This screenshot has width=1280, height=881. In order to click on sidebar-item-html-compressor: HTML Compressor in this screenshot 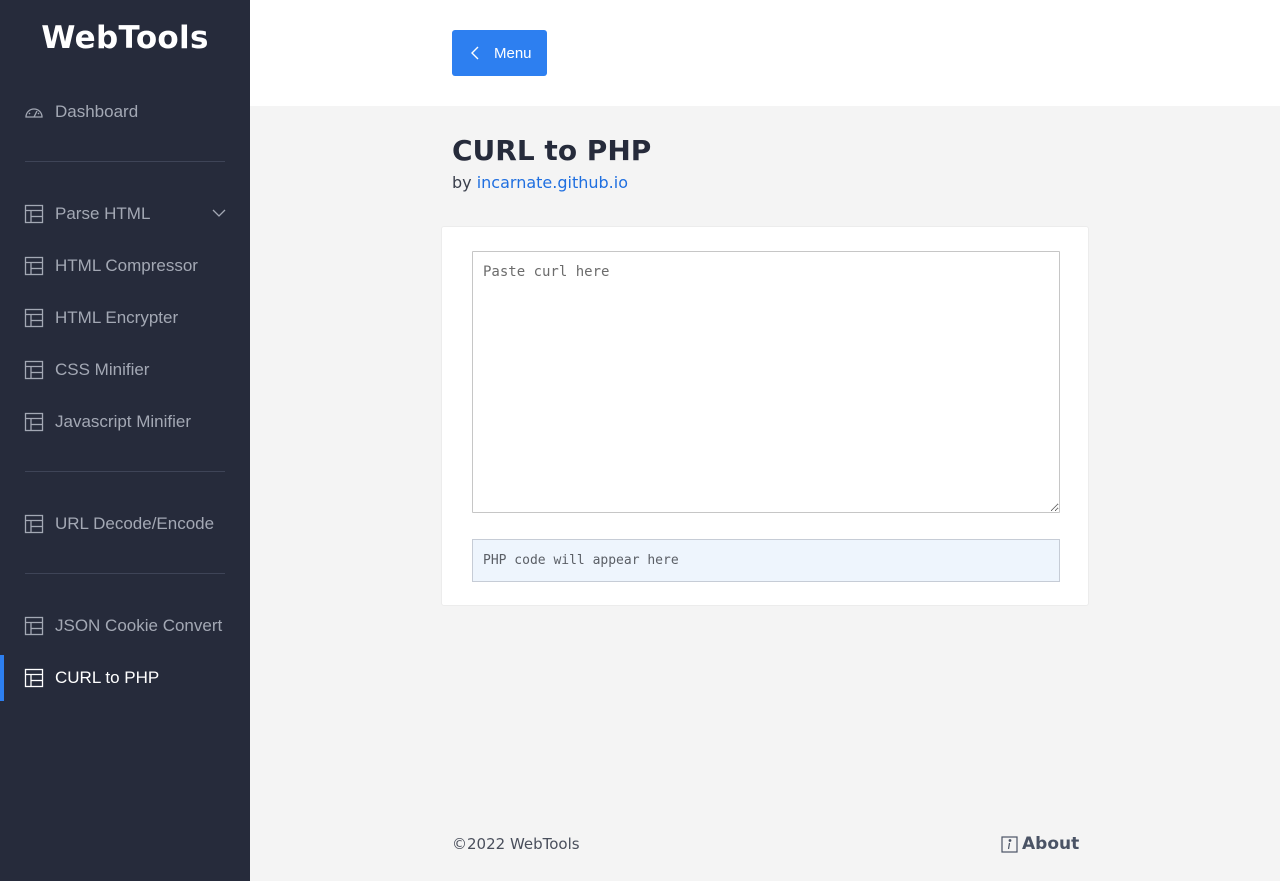, I will do `click(125, 266)`.